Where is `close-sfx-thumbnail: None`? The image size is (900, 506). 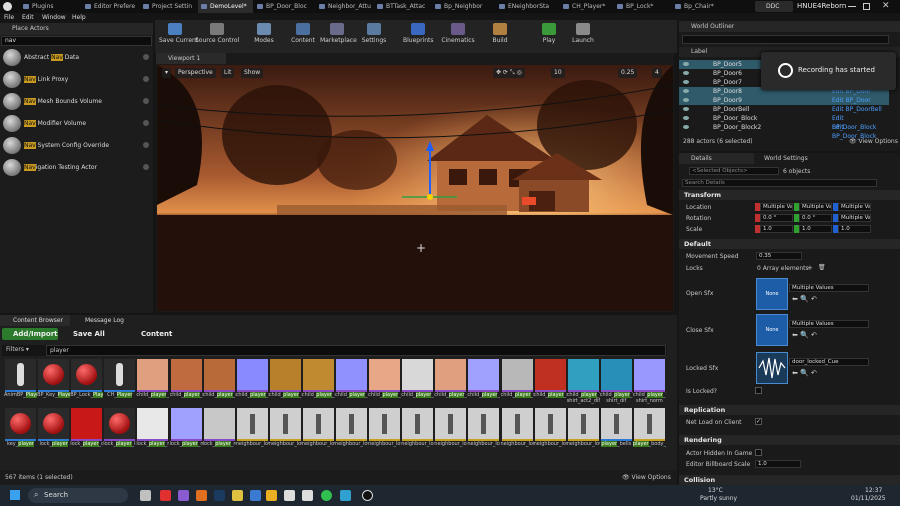 close-sfx-thumbnail: None is located at coordinates (772, 330).